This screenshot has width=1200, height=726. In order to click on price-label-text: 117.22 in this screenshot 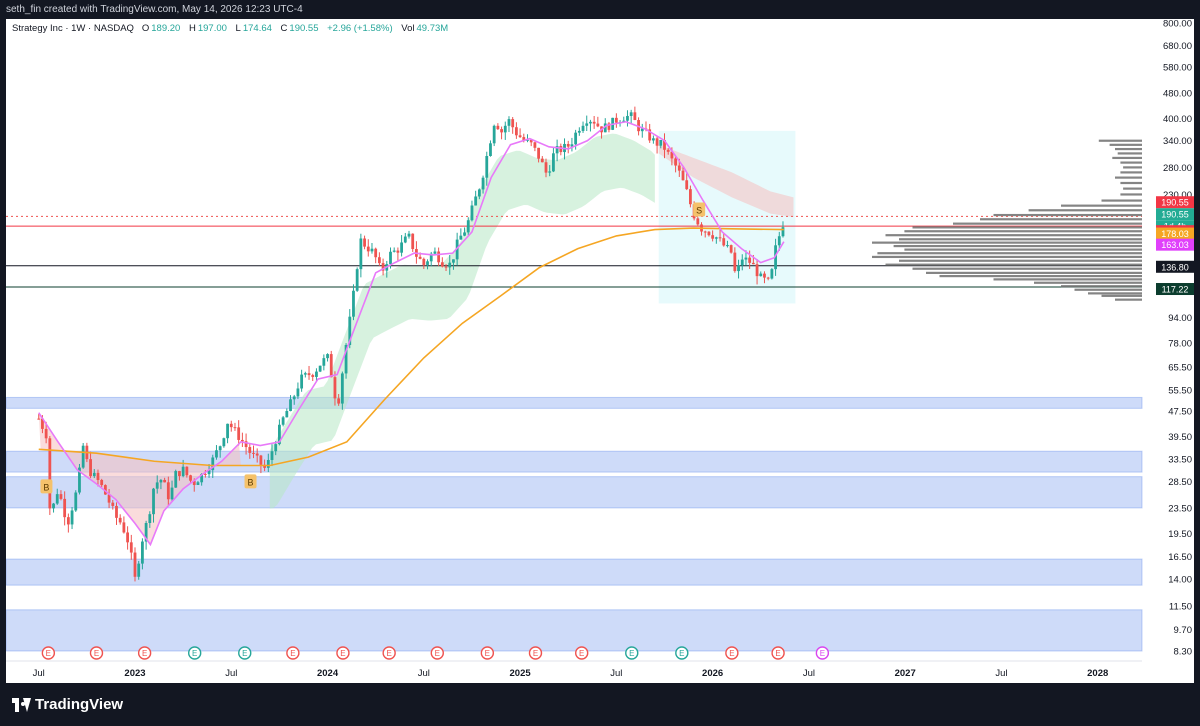, I will do `click(1175, 290)`.